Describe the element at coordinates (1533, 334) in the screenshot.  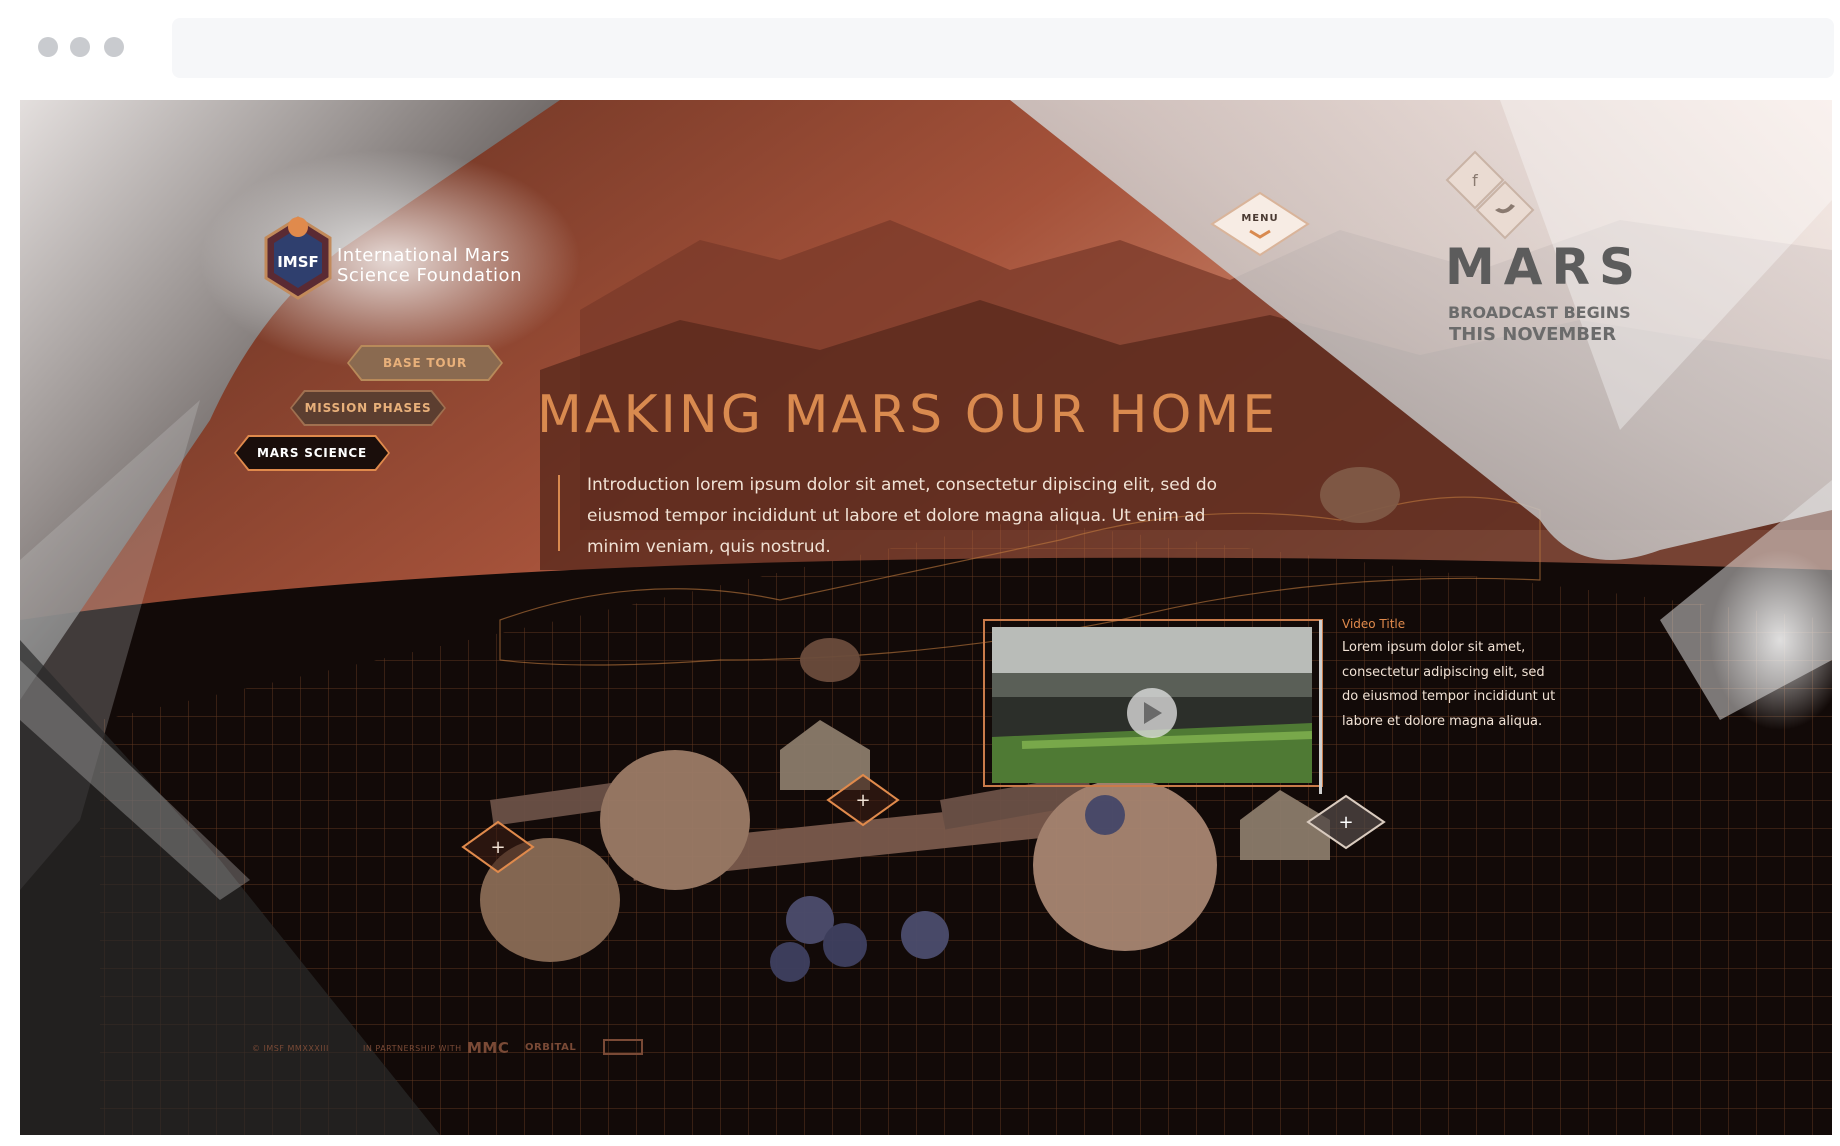
I see `promo-line2: THIS NOVEMBER` at that location.